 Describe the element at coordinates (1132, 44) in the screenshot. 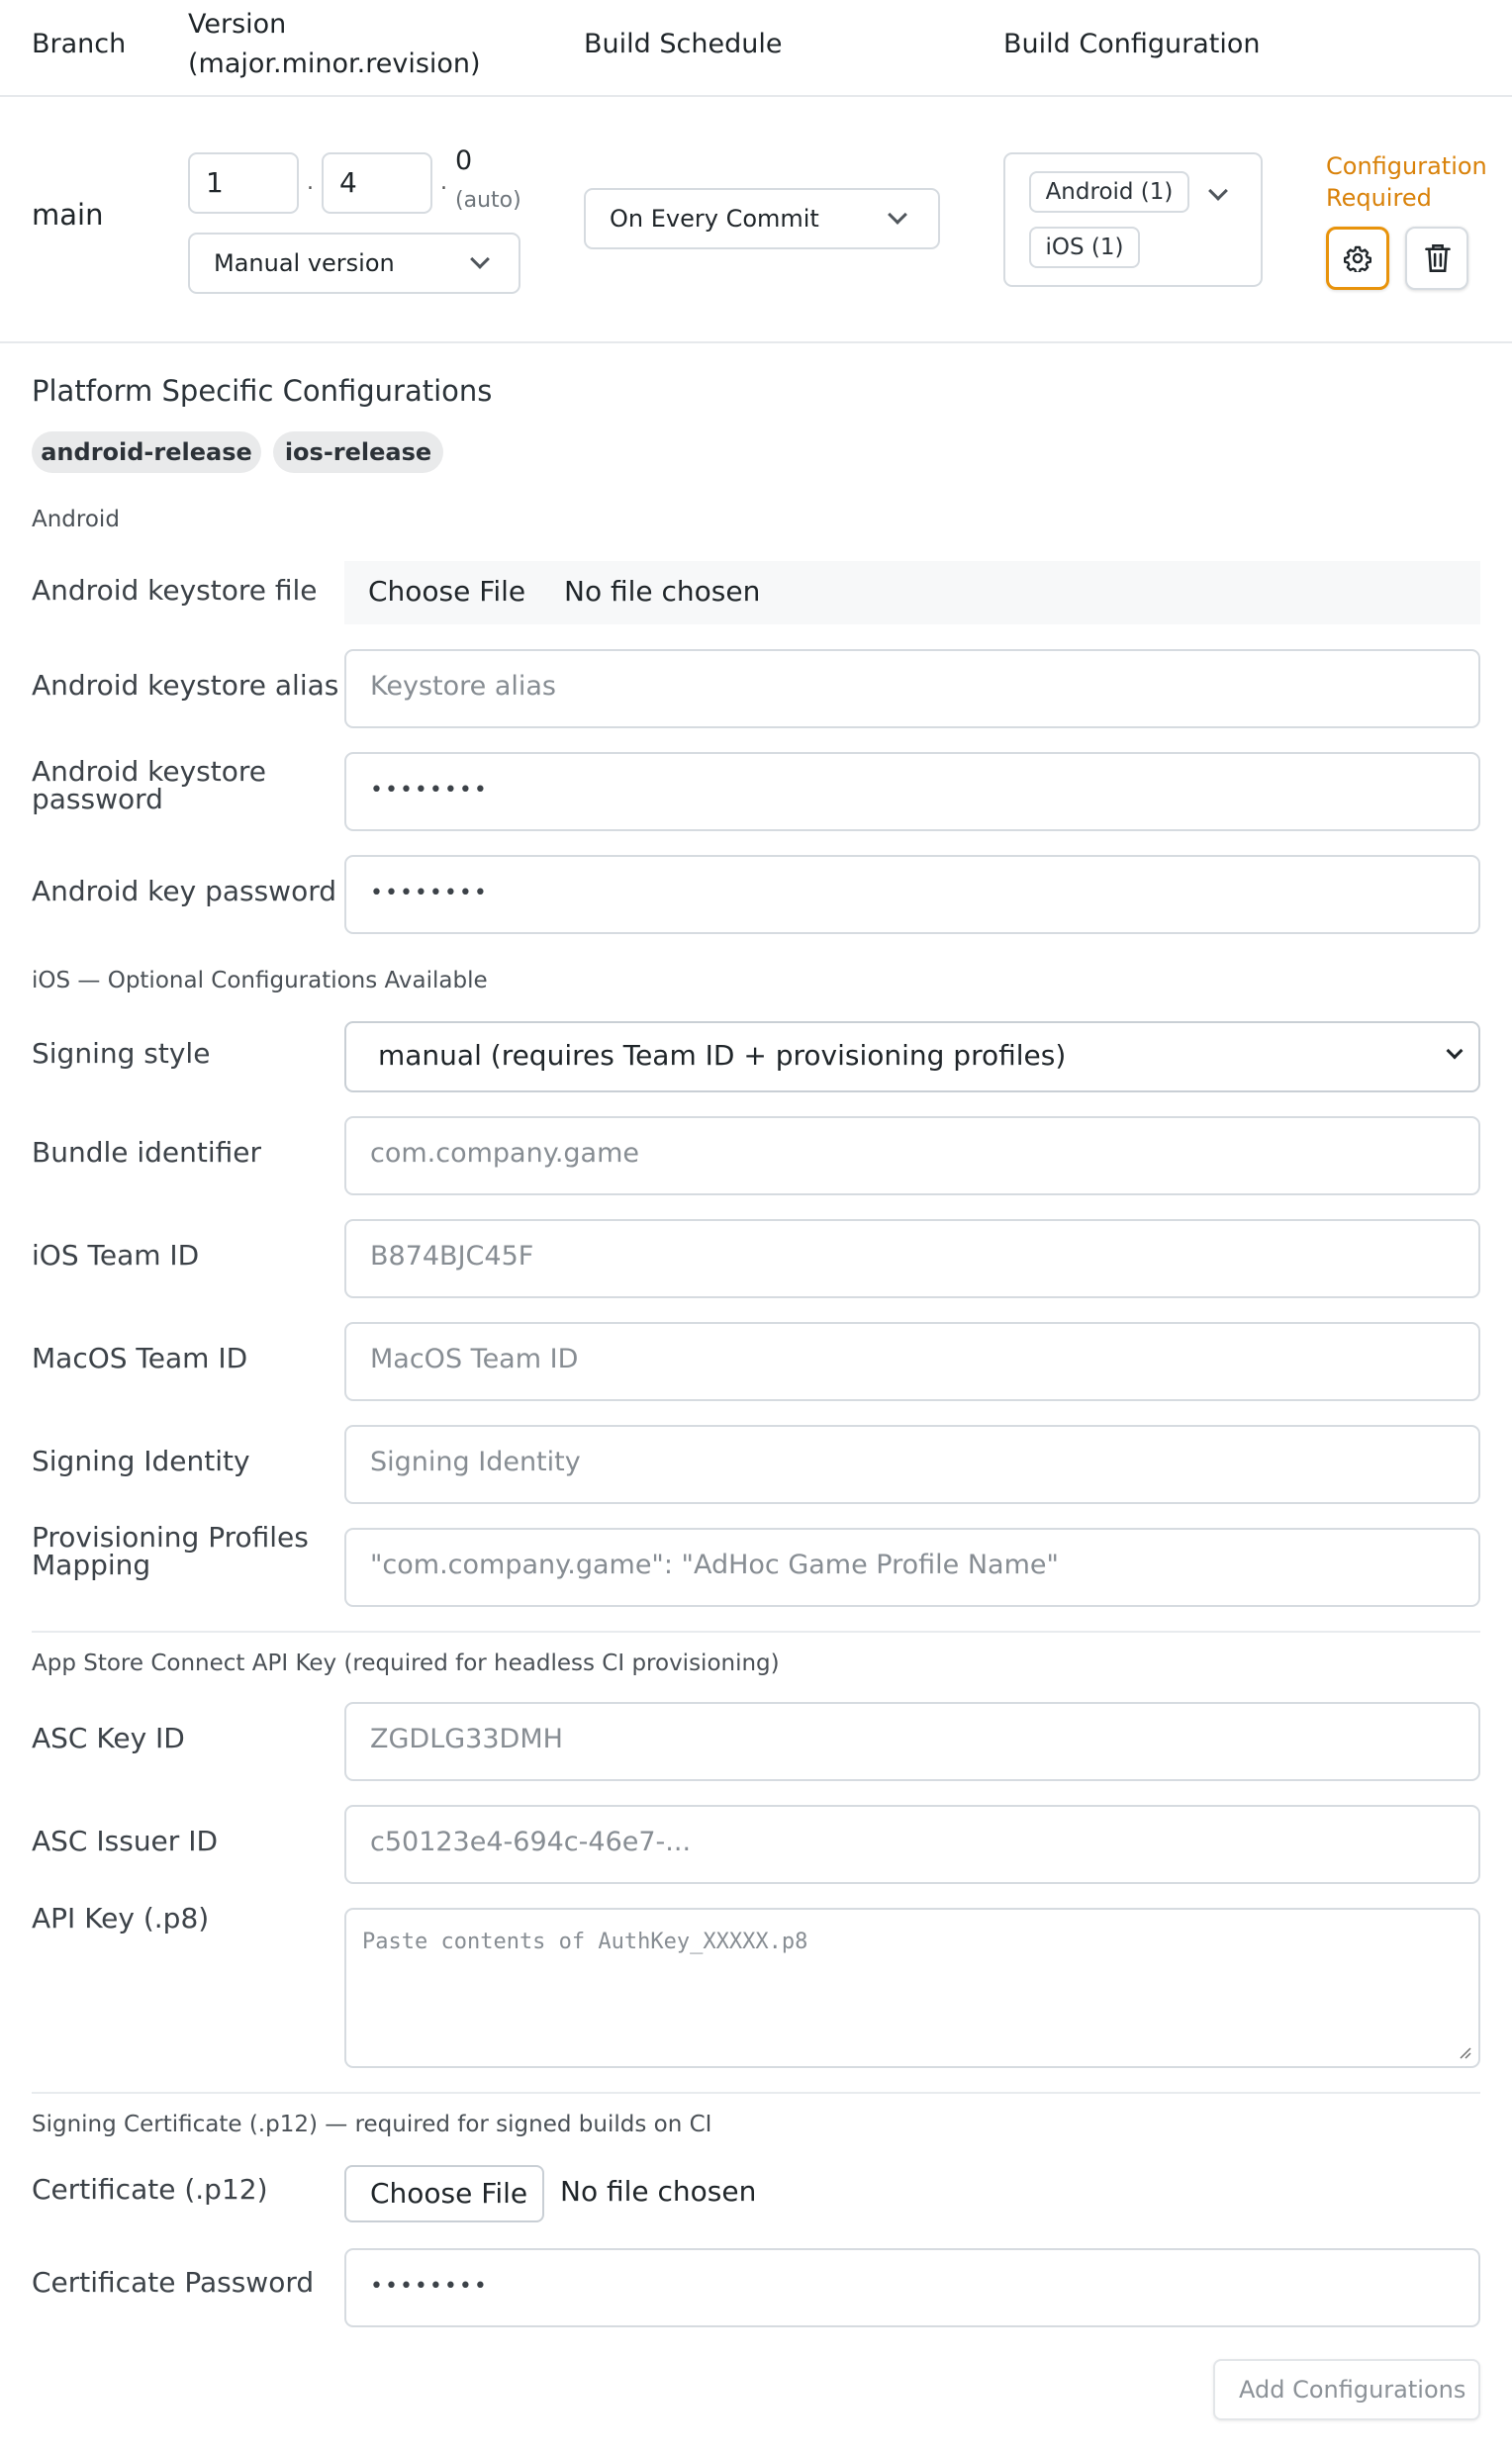

I see `column-header-build-configuration: Build Configuration` at that location.